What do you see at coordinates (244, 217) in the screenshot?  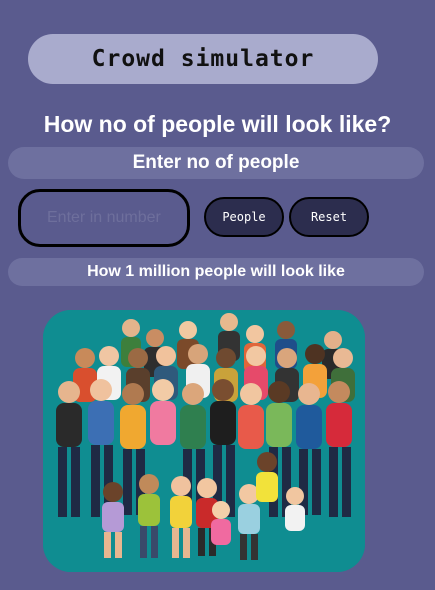 I see `people-button: People` at bounding box center [244, 217].